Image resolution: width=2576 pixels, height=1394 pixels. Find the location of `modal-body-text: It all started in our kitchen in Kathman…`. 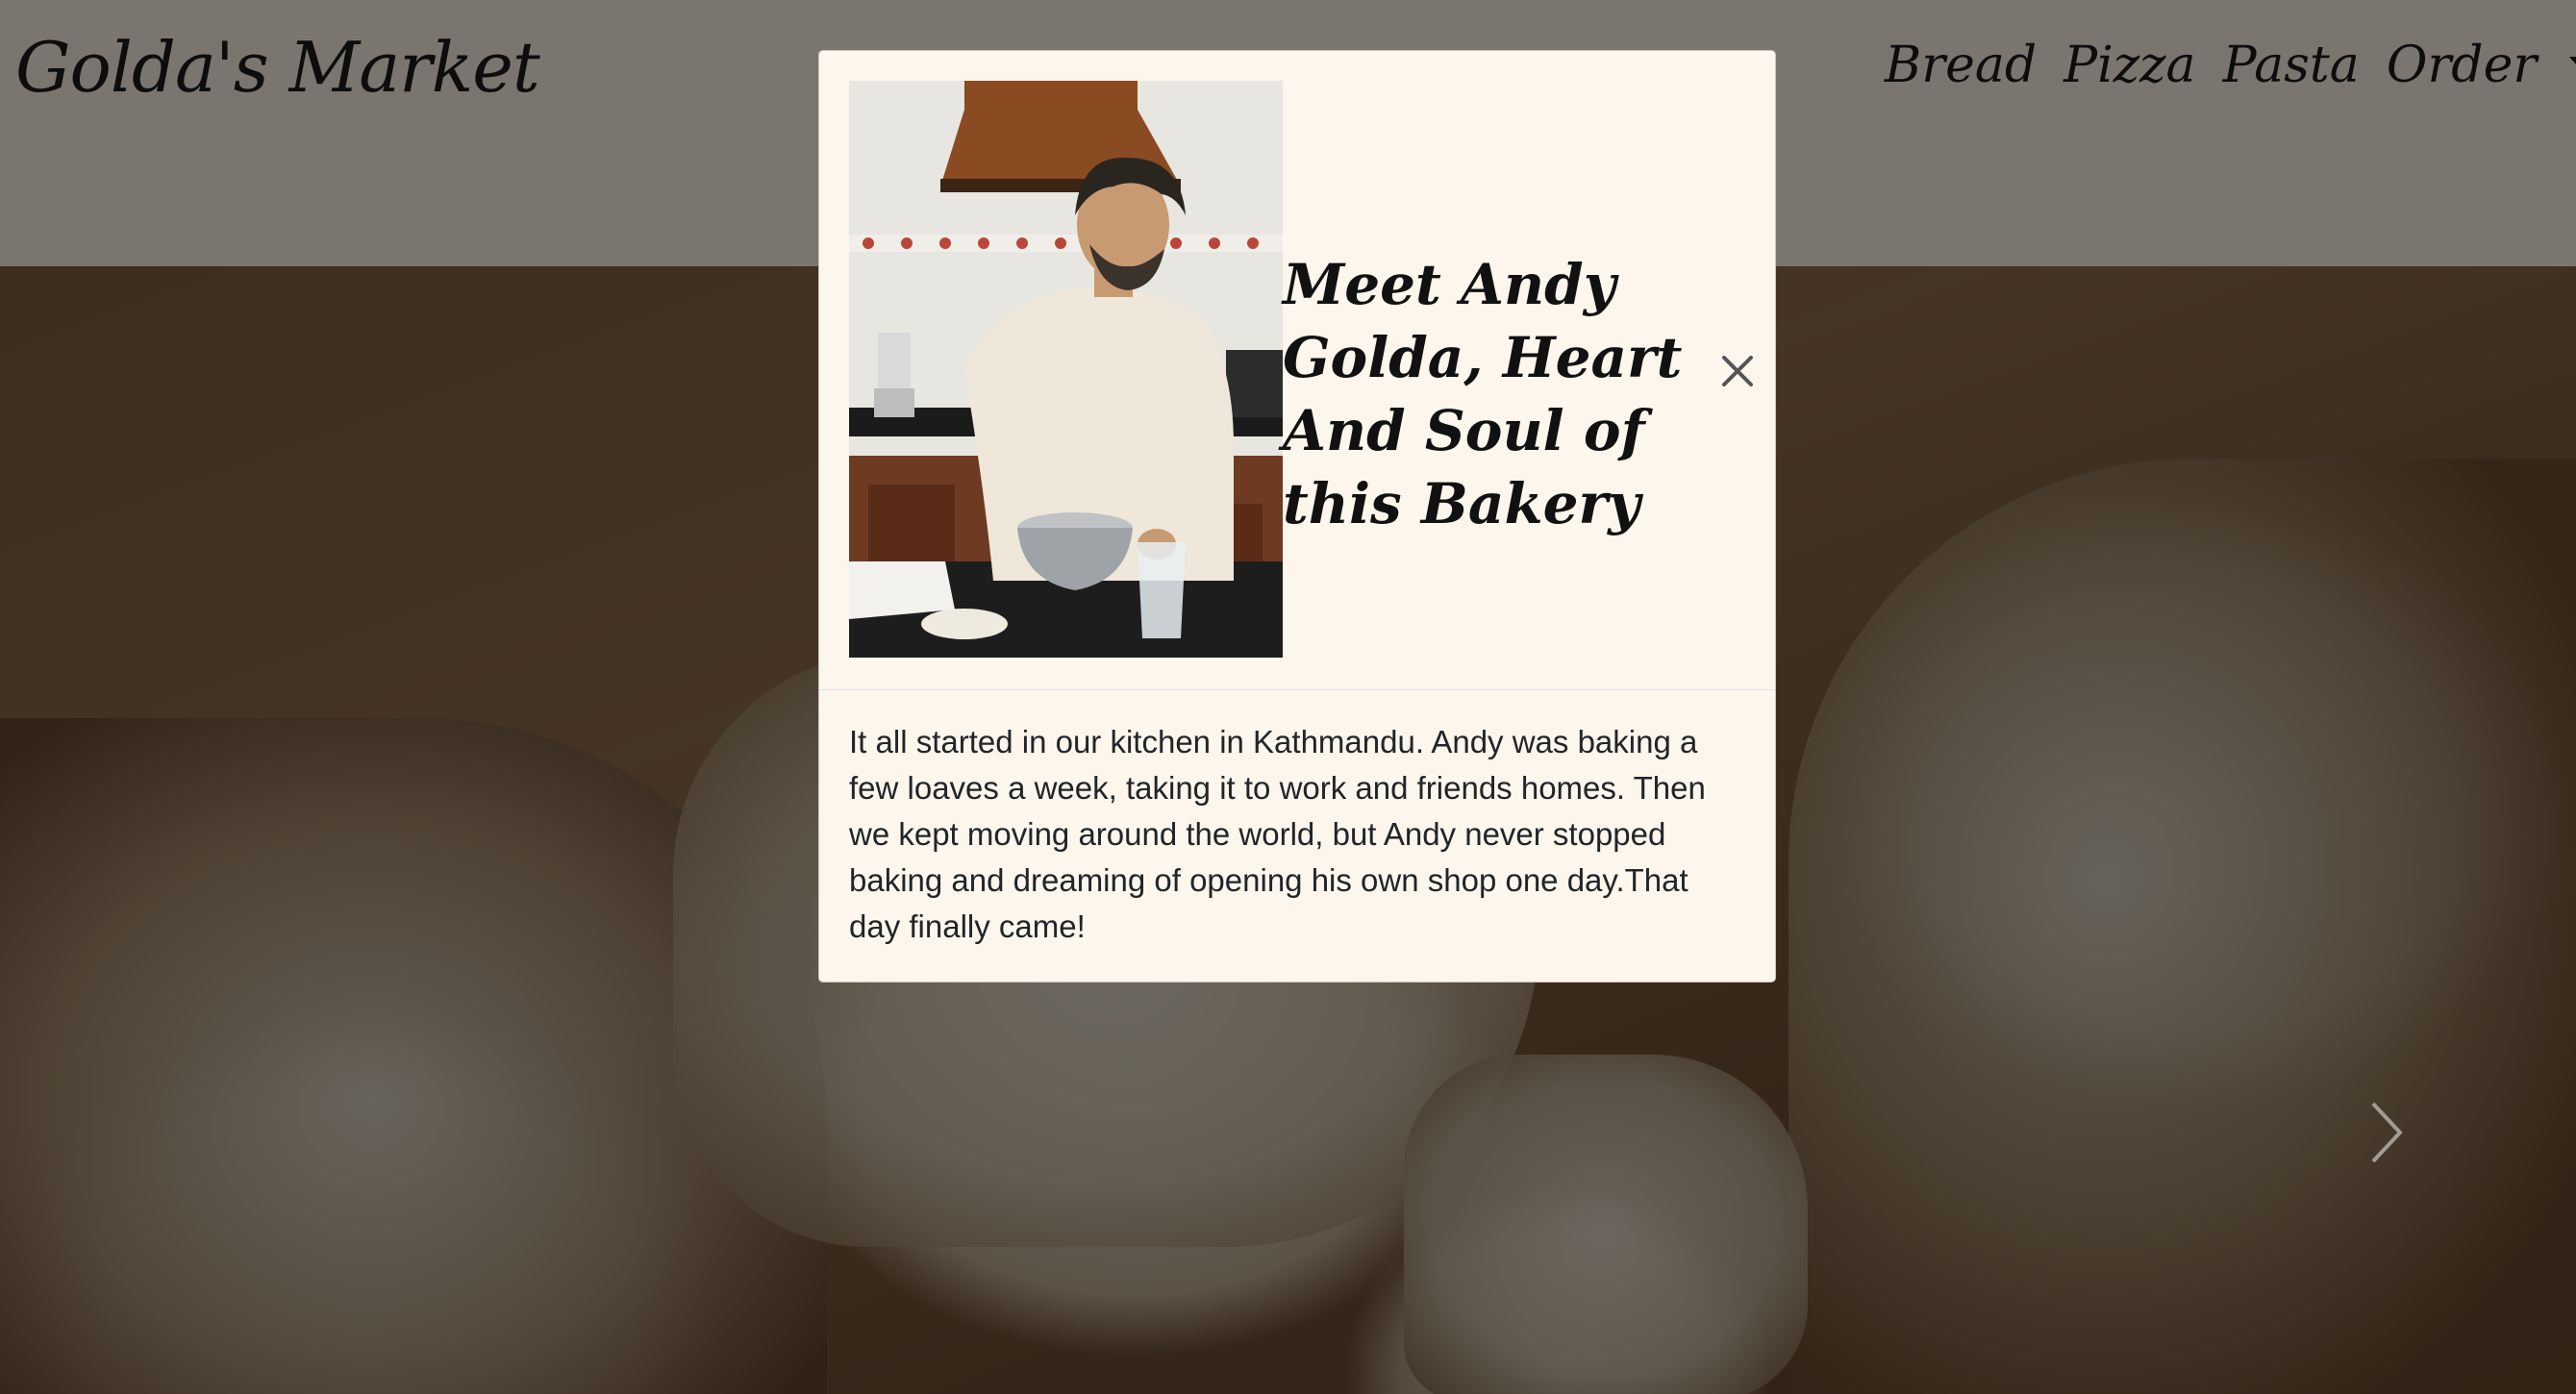

modal-body-text: It all started in our kitchen in Kathman… is located at coordinates (1277, 834).